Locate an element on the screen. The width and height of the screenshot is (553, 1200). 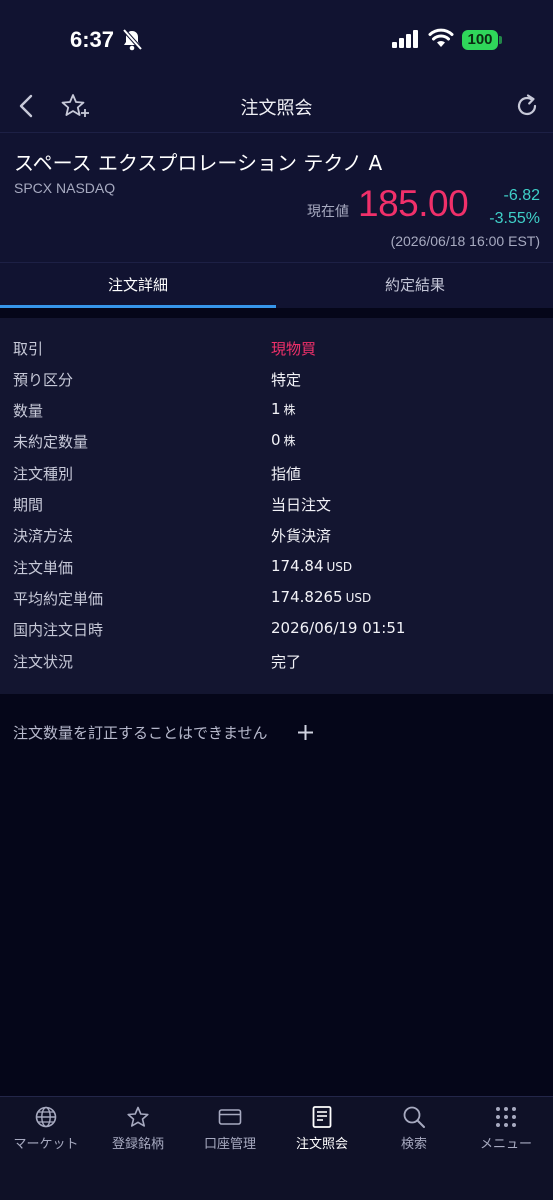
value-text: 指値 is located at coordinates (286, 474).